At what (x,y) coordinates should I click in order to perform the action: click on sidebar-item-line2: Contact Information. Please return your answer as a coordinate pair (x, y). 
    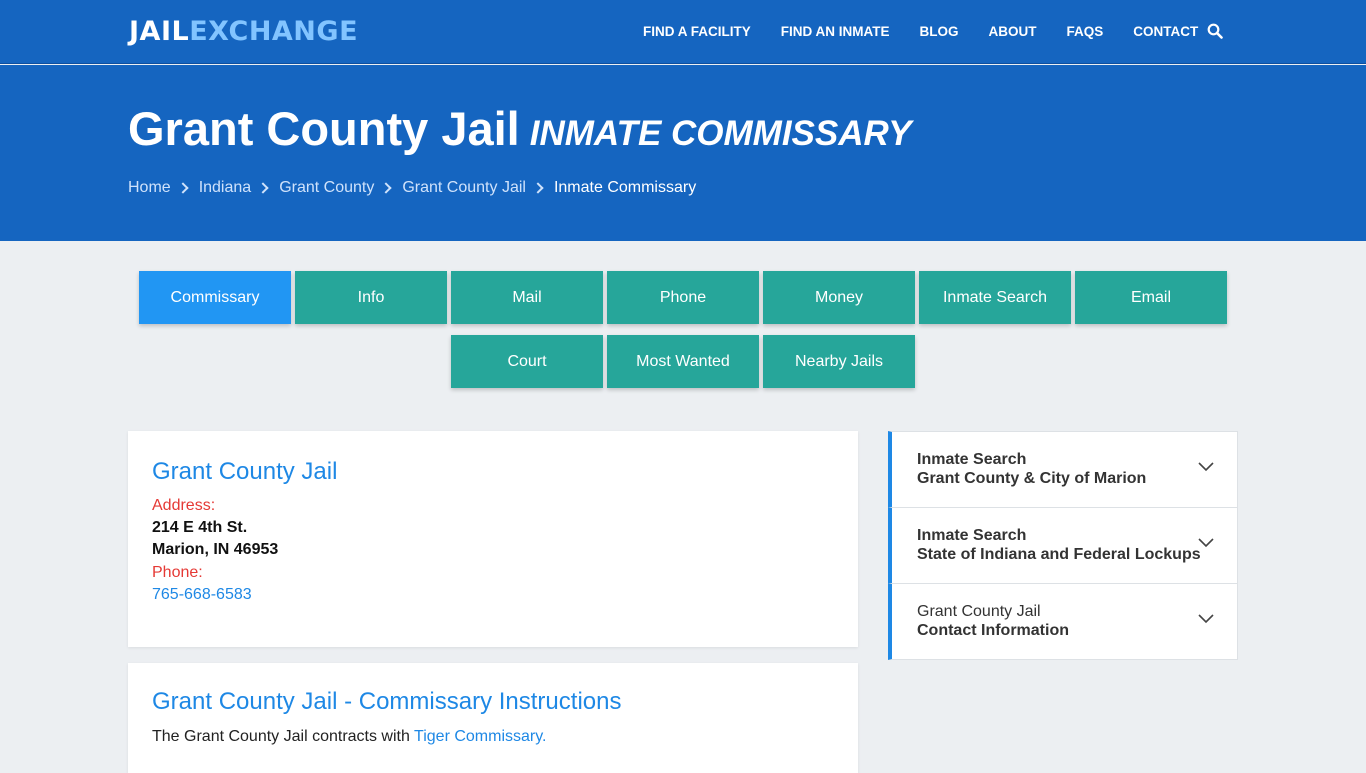
    Looking at the image, I should click on (993, 630).